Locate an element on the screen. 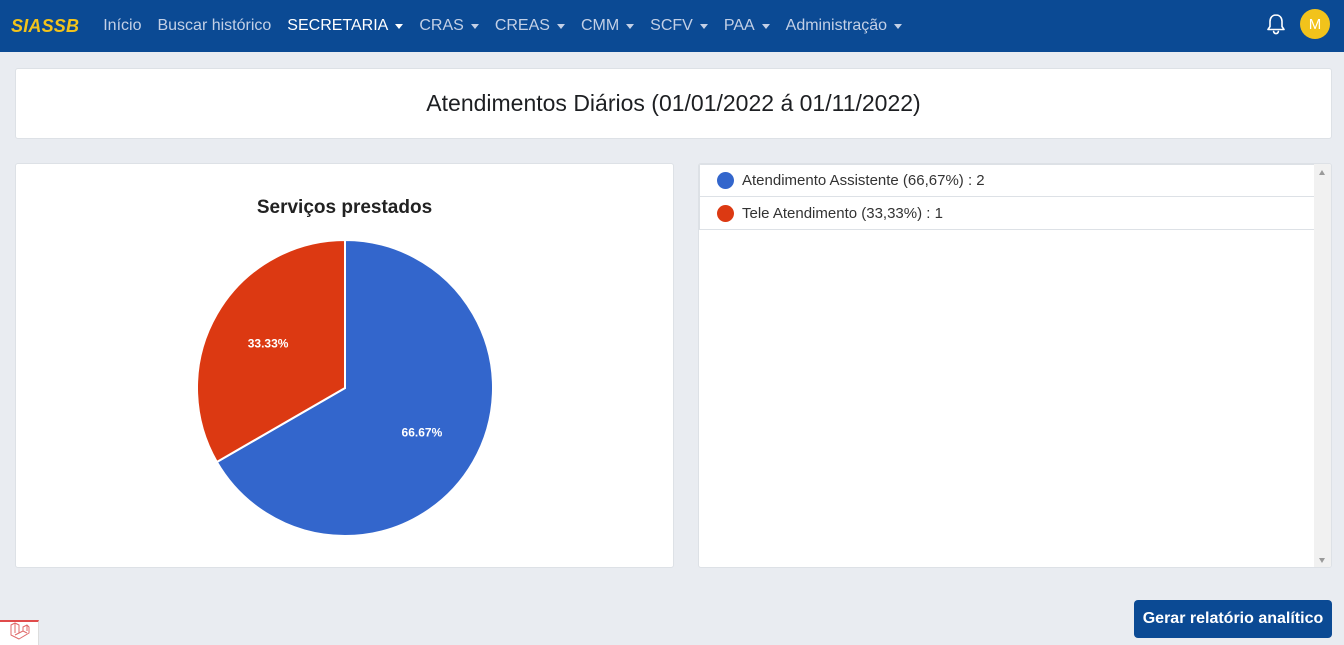 Image resolution: width=1344 pixels, height=645 pixels. nav-item-label: Início is located at coordinates (122, 25).